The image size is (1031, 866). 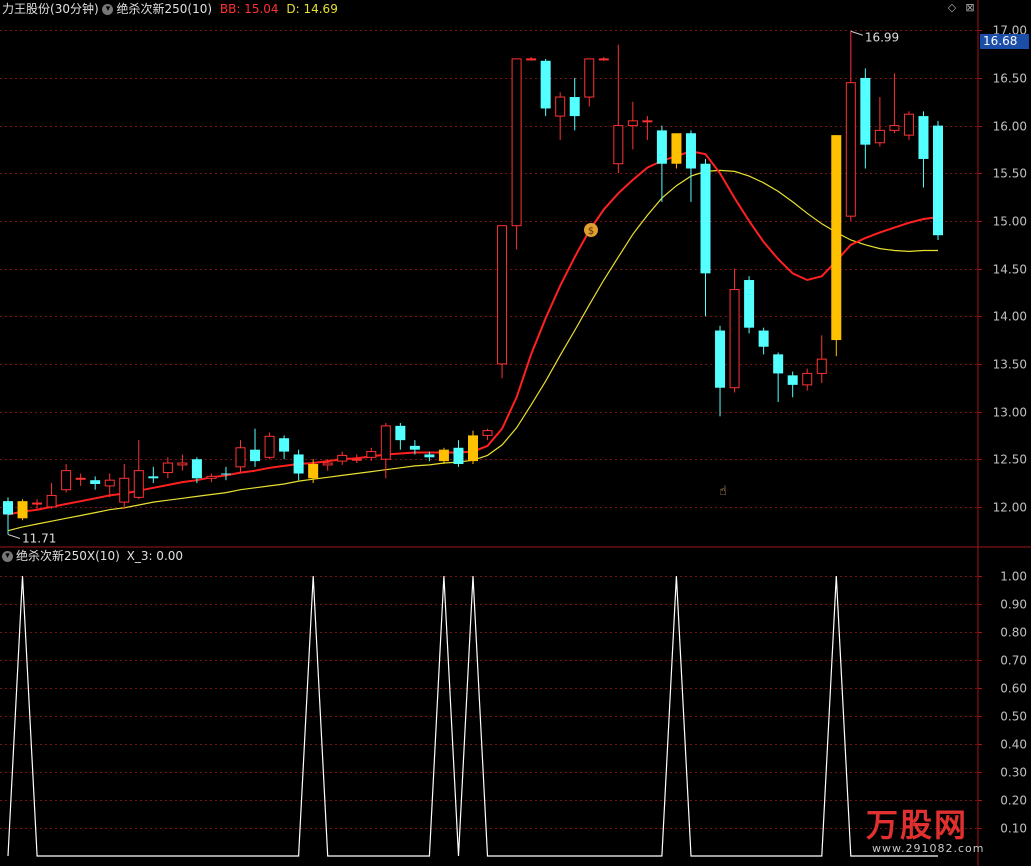 I want to click on signal-tick-label: 0.70, so click(x=1013, y=661).